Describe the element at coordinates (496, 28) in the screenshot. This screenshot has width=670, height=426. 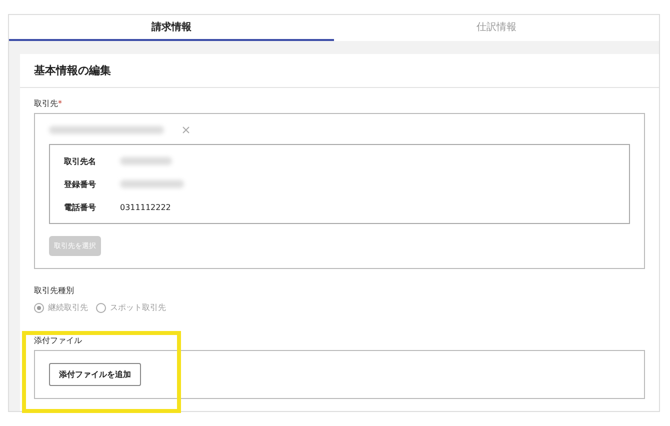
I see `tab: 仕訳情報` at that location.